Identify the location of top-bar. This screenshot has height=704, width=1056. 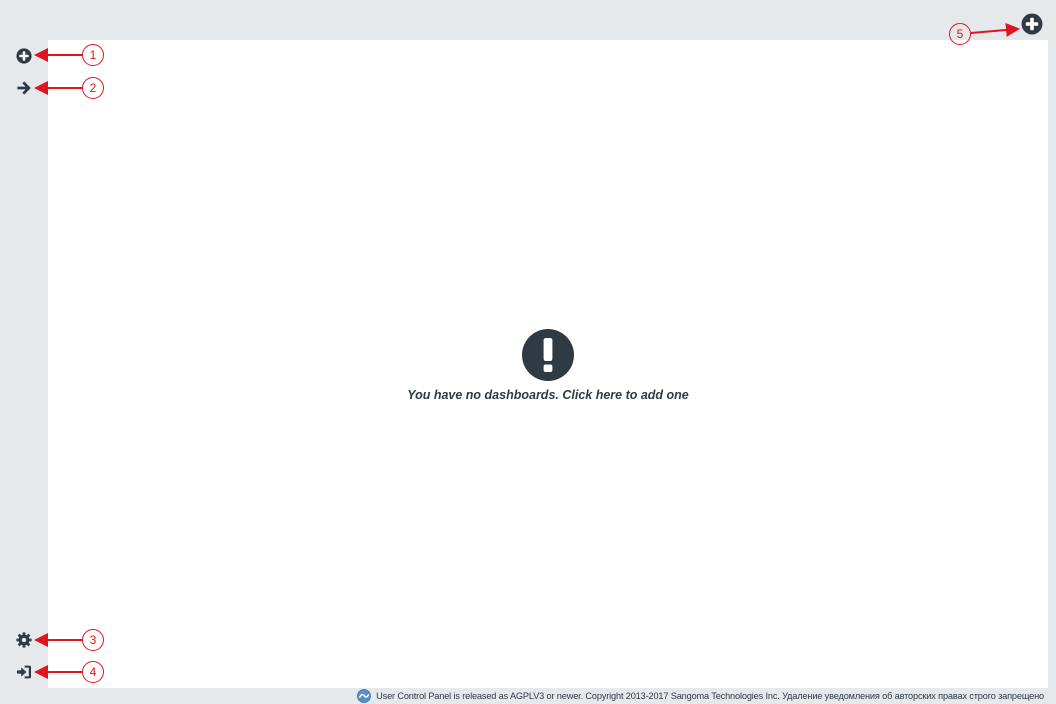
(528, 20).